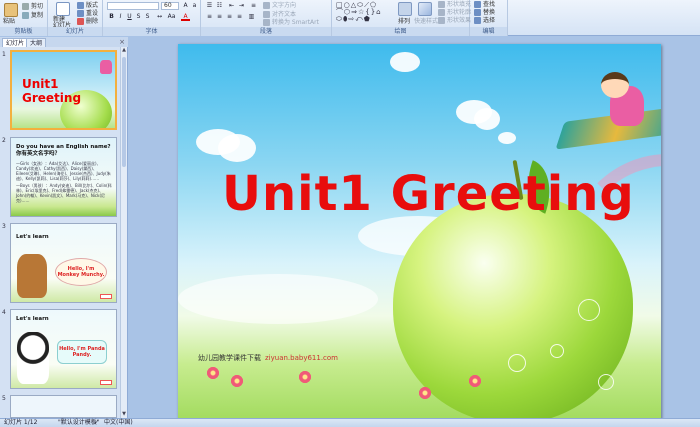 Image resolution: width=700 pixels, height=427 pixels. Describe the element at coordinates (266, 5) in the screenshot. I see `text-direction-icon` at that location.